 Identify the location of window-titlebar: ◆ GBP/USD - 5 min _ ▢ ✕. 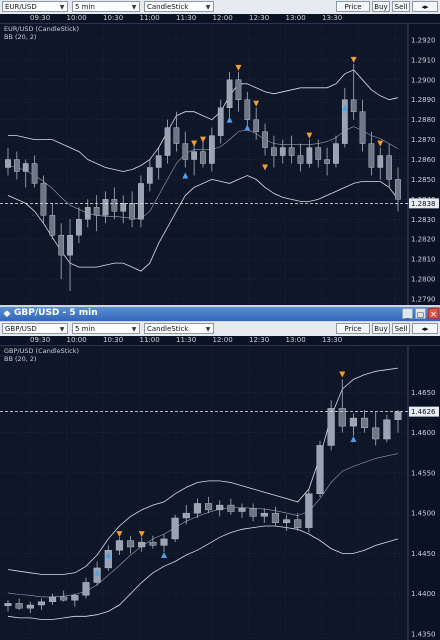
(220, 314).